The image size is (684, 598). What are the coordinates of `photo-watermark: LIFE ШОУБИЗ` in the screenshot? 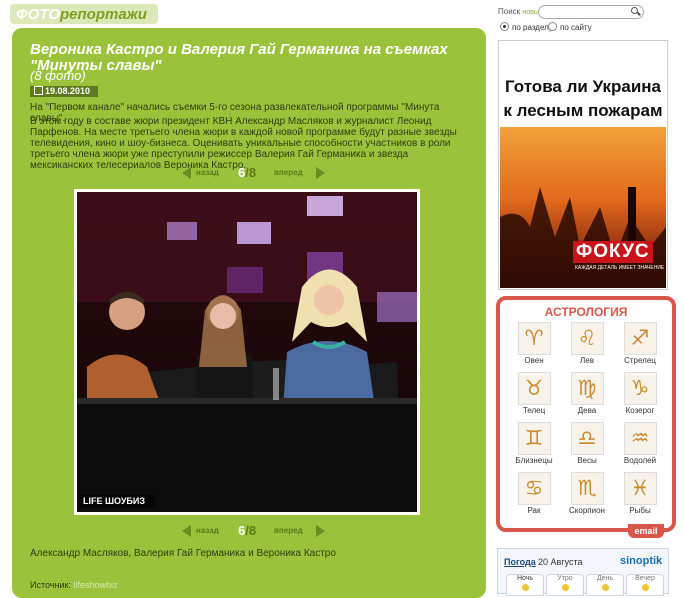 It's located at (114, 501).